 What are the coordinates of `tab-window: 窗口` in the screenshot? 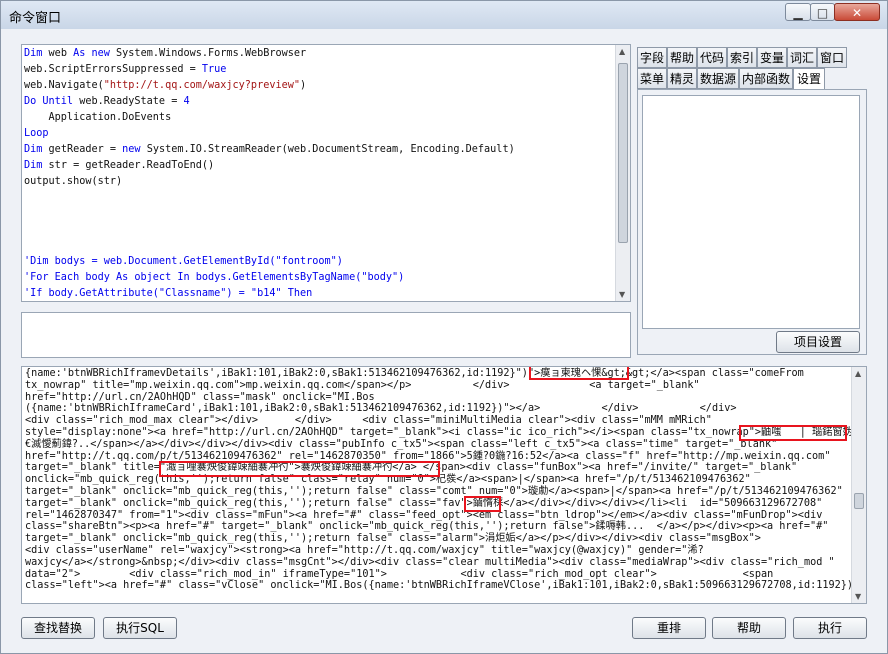 It's located at (832, 57).